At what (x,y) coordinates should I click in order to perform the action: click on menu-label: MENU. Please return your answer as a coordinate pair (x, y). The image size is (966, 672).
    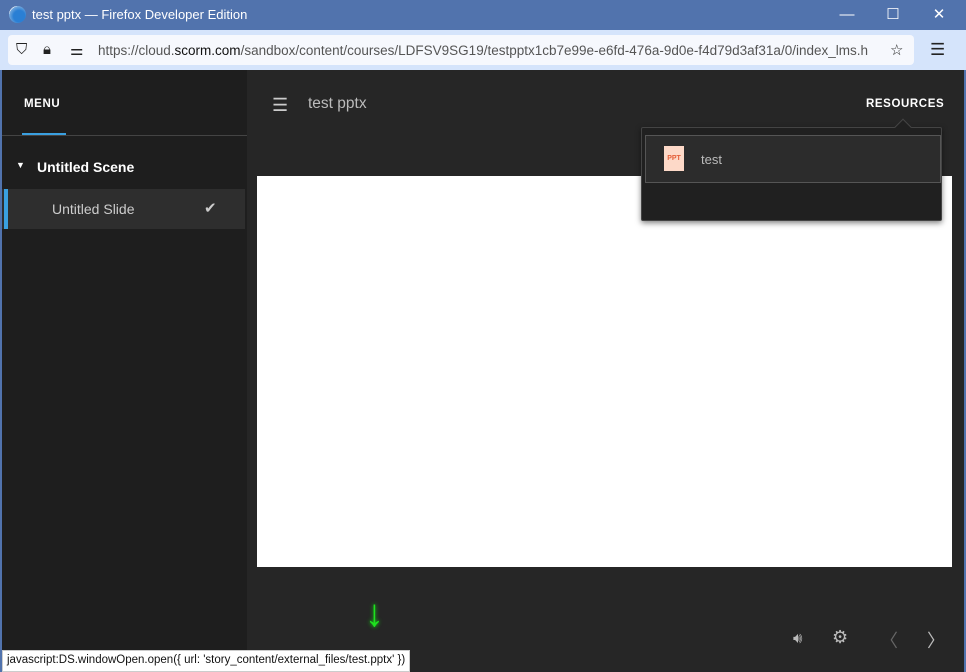
    Looking at the image, I should click on (42, 104).